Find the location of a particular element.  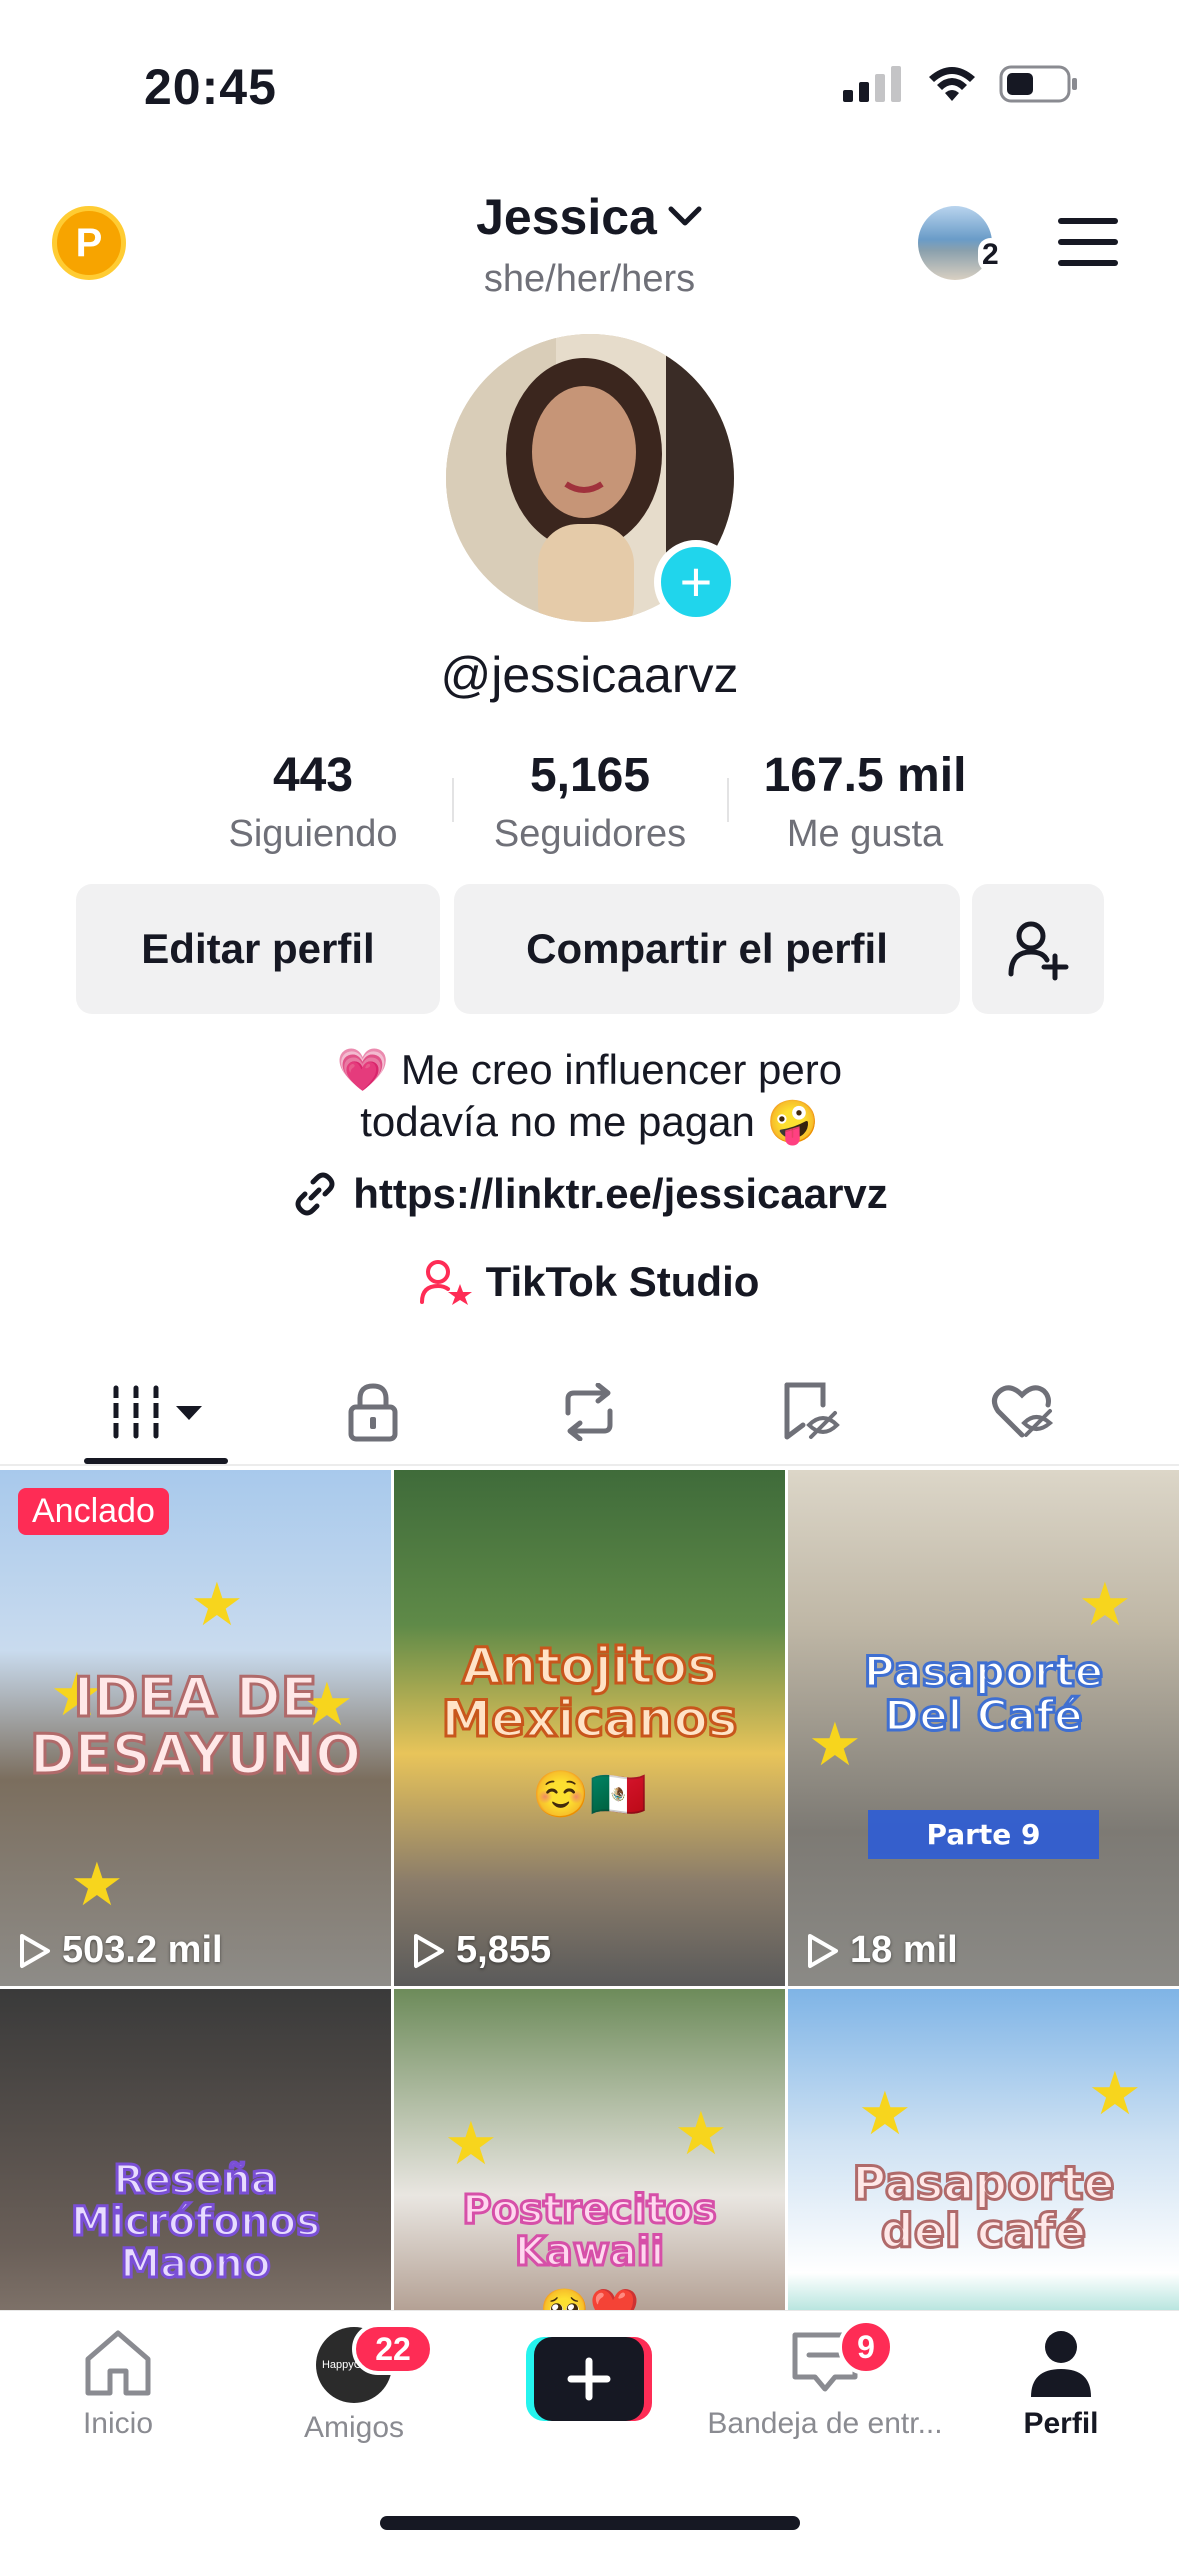

profile-icon is located at coordinates (1061, 2364).